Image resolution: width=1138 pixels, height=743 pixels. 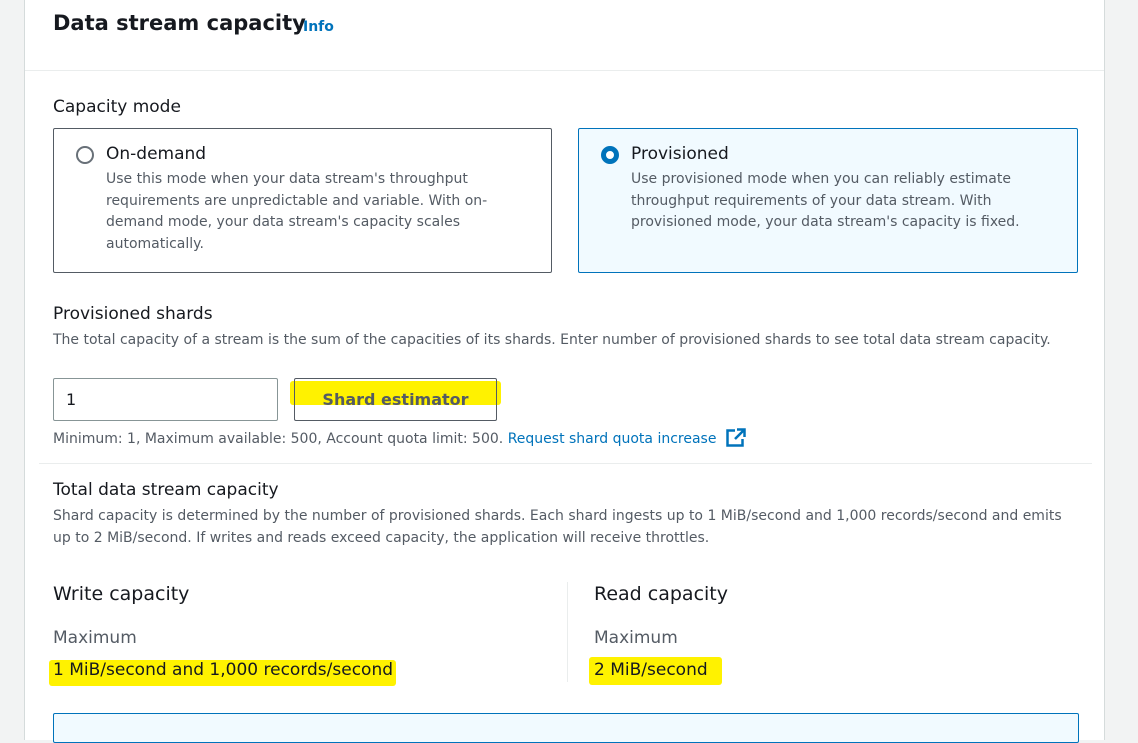 I want to click on column-divider, so click(x=567, y=632).